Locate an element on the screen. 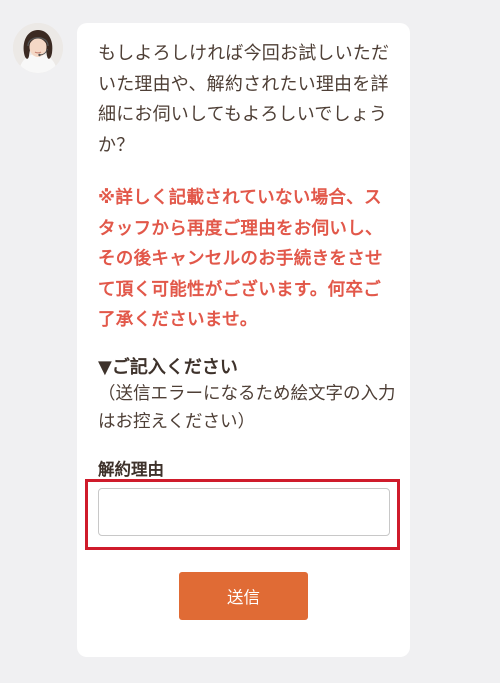 This screenshot has width=500, height=683. section-heading: ▼ご記入ください is located at coordinates (168, 367).